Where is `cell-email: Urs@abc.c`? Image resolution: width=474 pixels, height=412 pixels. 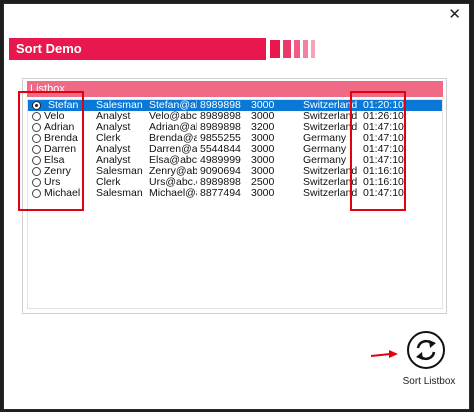
cell-email: Urs@abc.c is located at coordinates (173, 182).